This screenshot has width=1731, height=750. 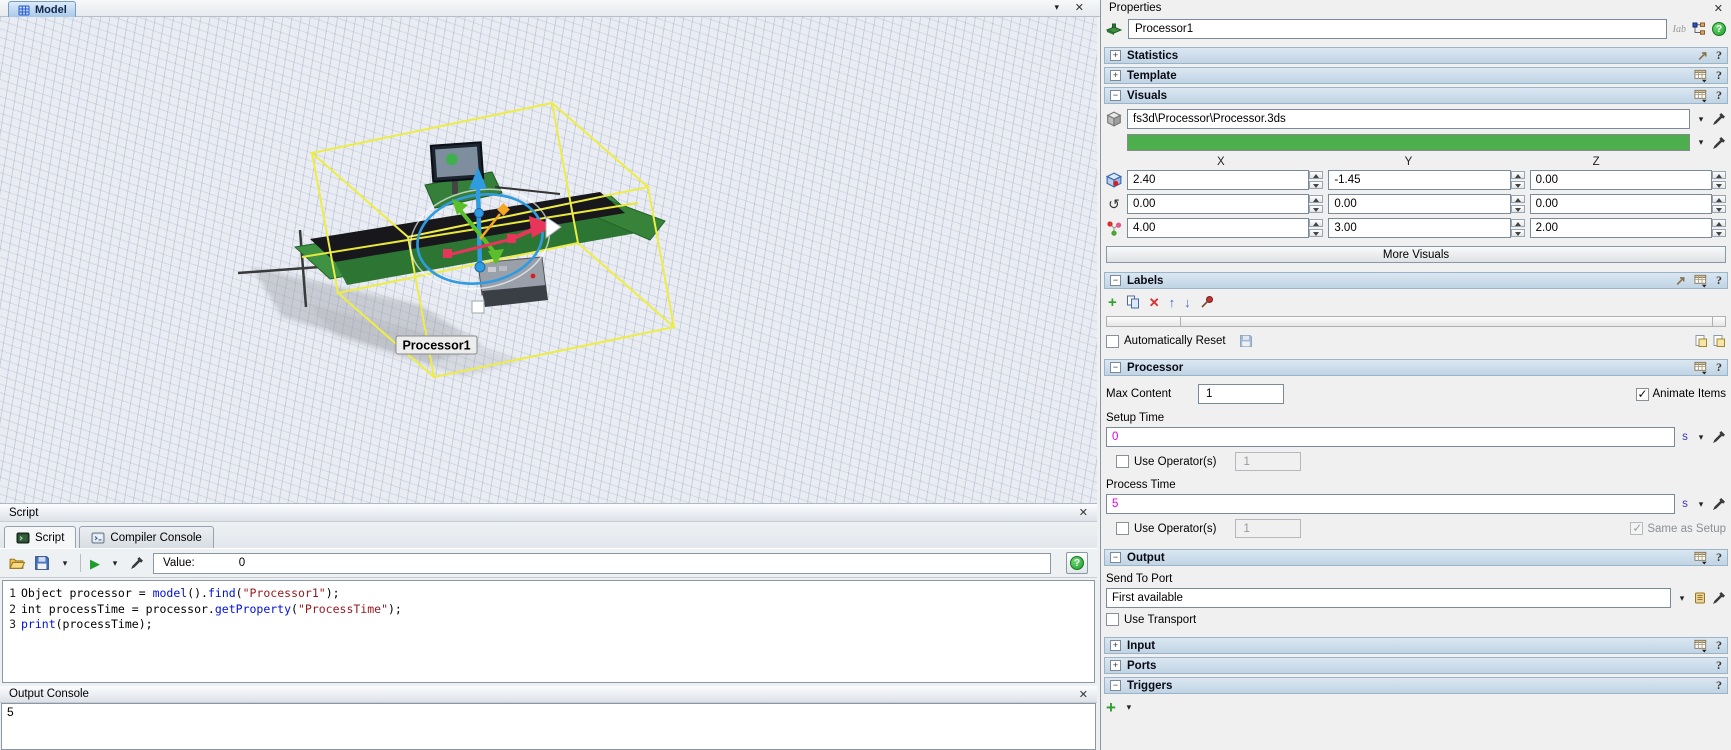 What do you see at coordinates (1218, 204) in the screenshot?
I see `rotation-x-input` at bounding box center [1218, 204].